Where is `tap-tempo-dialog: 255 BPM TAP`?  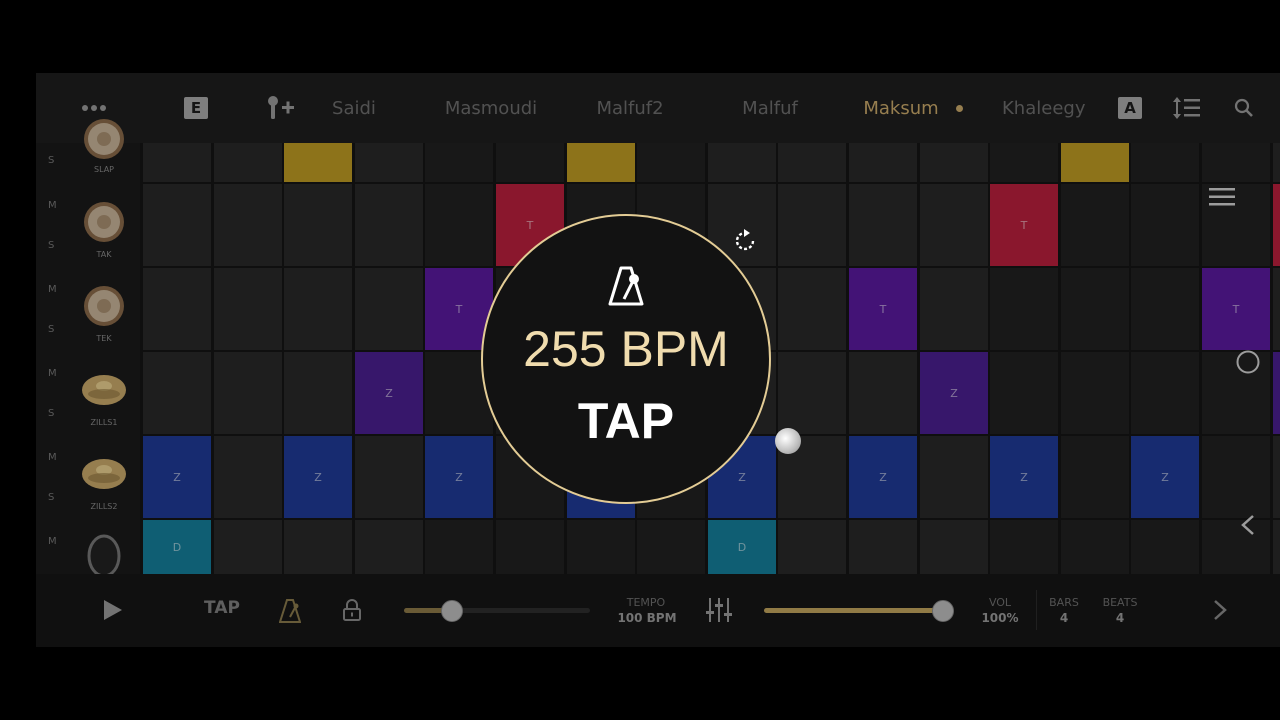
tap-tempo-dialog: 255 BPM TAP is located at coordinates (626, 359).